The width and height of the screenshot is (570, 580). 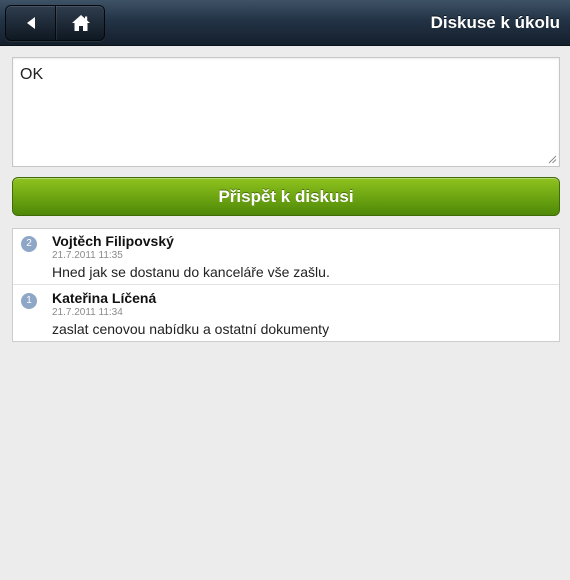 I want to click on author-name: Kateřina Líčená, so click(x=104, y=298).